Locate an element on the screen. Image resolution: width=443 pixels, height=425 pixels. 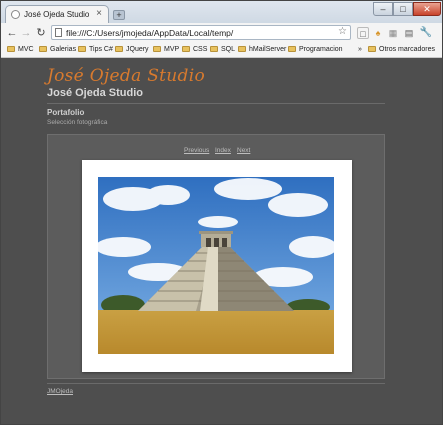
extension-icon: ♠ is located at coordinates (378, 33).